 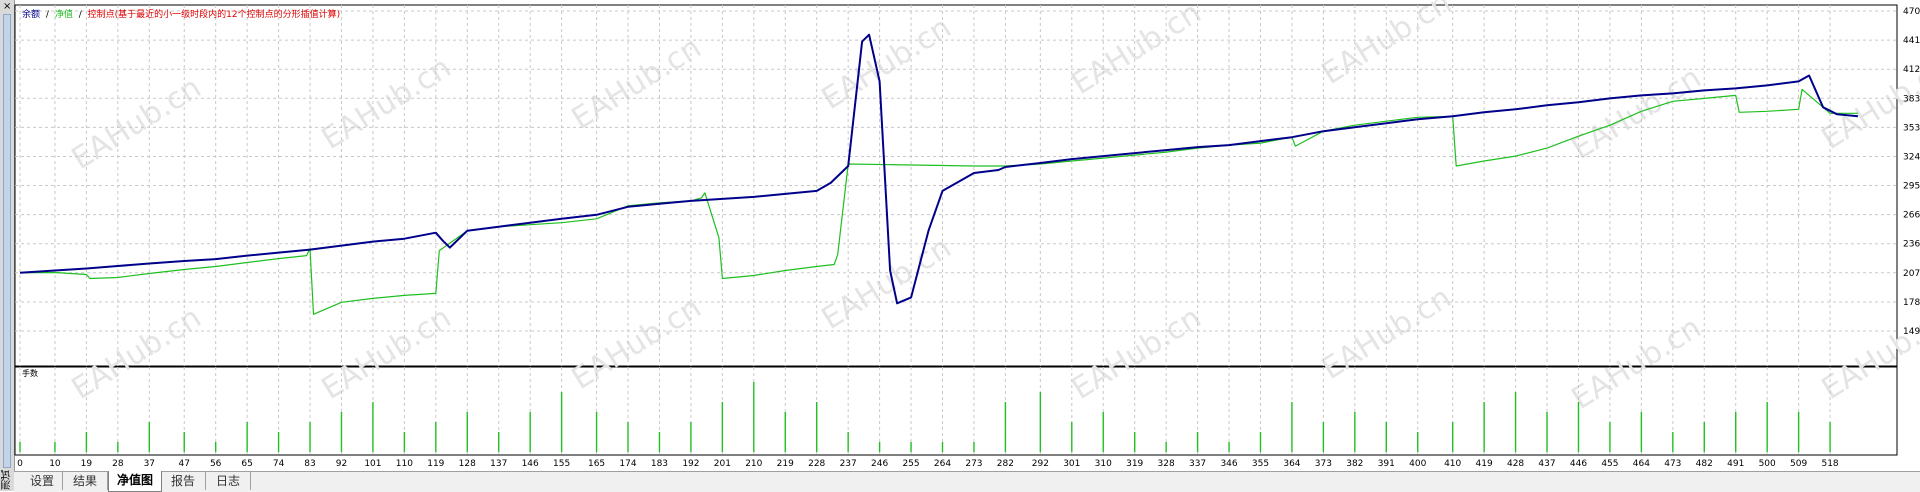 What do you see at coordinates (1911, 41) in the screenshot?
I see `y-tick-label: 4415` at bounding box center [1911, 41].